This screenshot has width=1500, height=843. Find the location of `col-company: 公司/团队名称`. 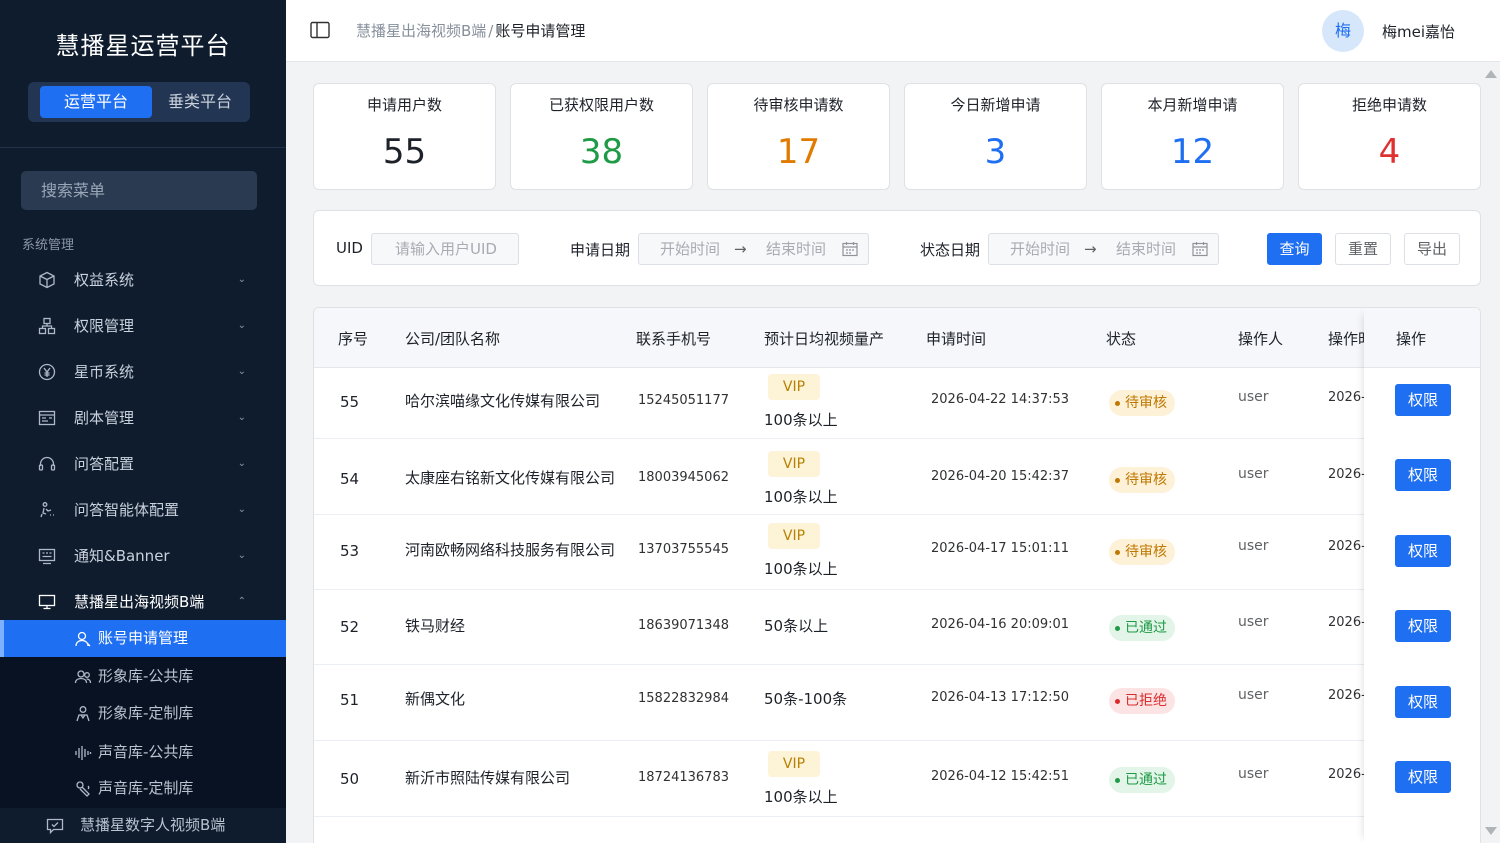

col-company: 公司/团队名称 is located at coordinates (453, 339).